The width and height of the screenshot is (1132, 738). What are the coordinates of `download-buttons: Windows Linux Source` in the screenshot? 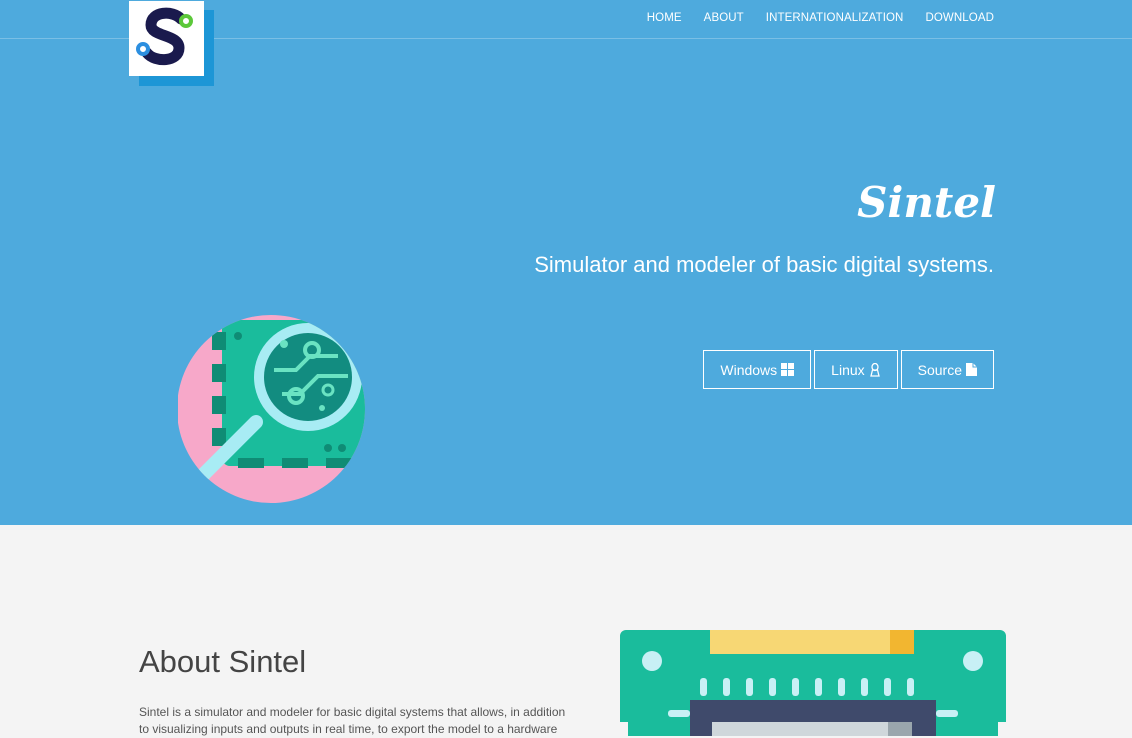 It's located at (848, 369).